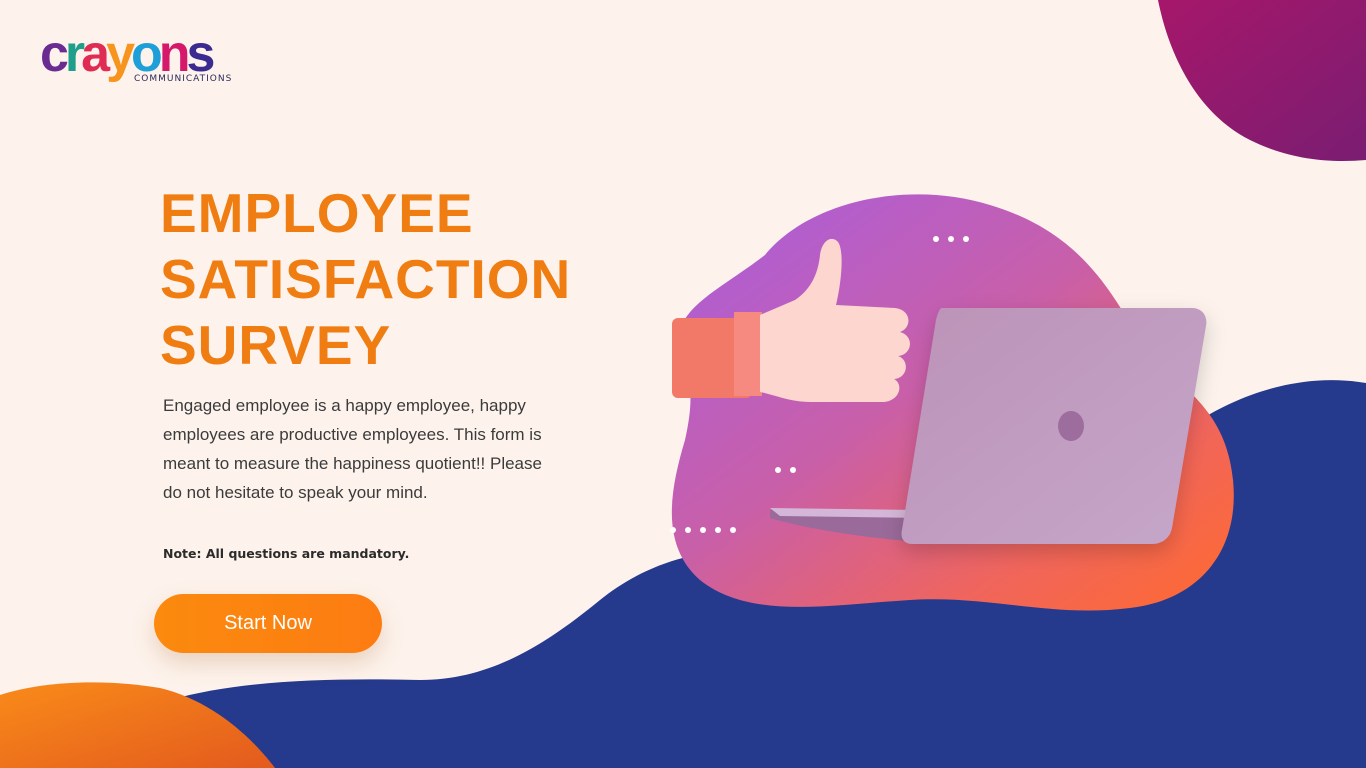  Describe the element at coordinates (201, 54) in the screenshot. I see `logo-letter: s` at that location.